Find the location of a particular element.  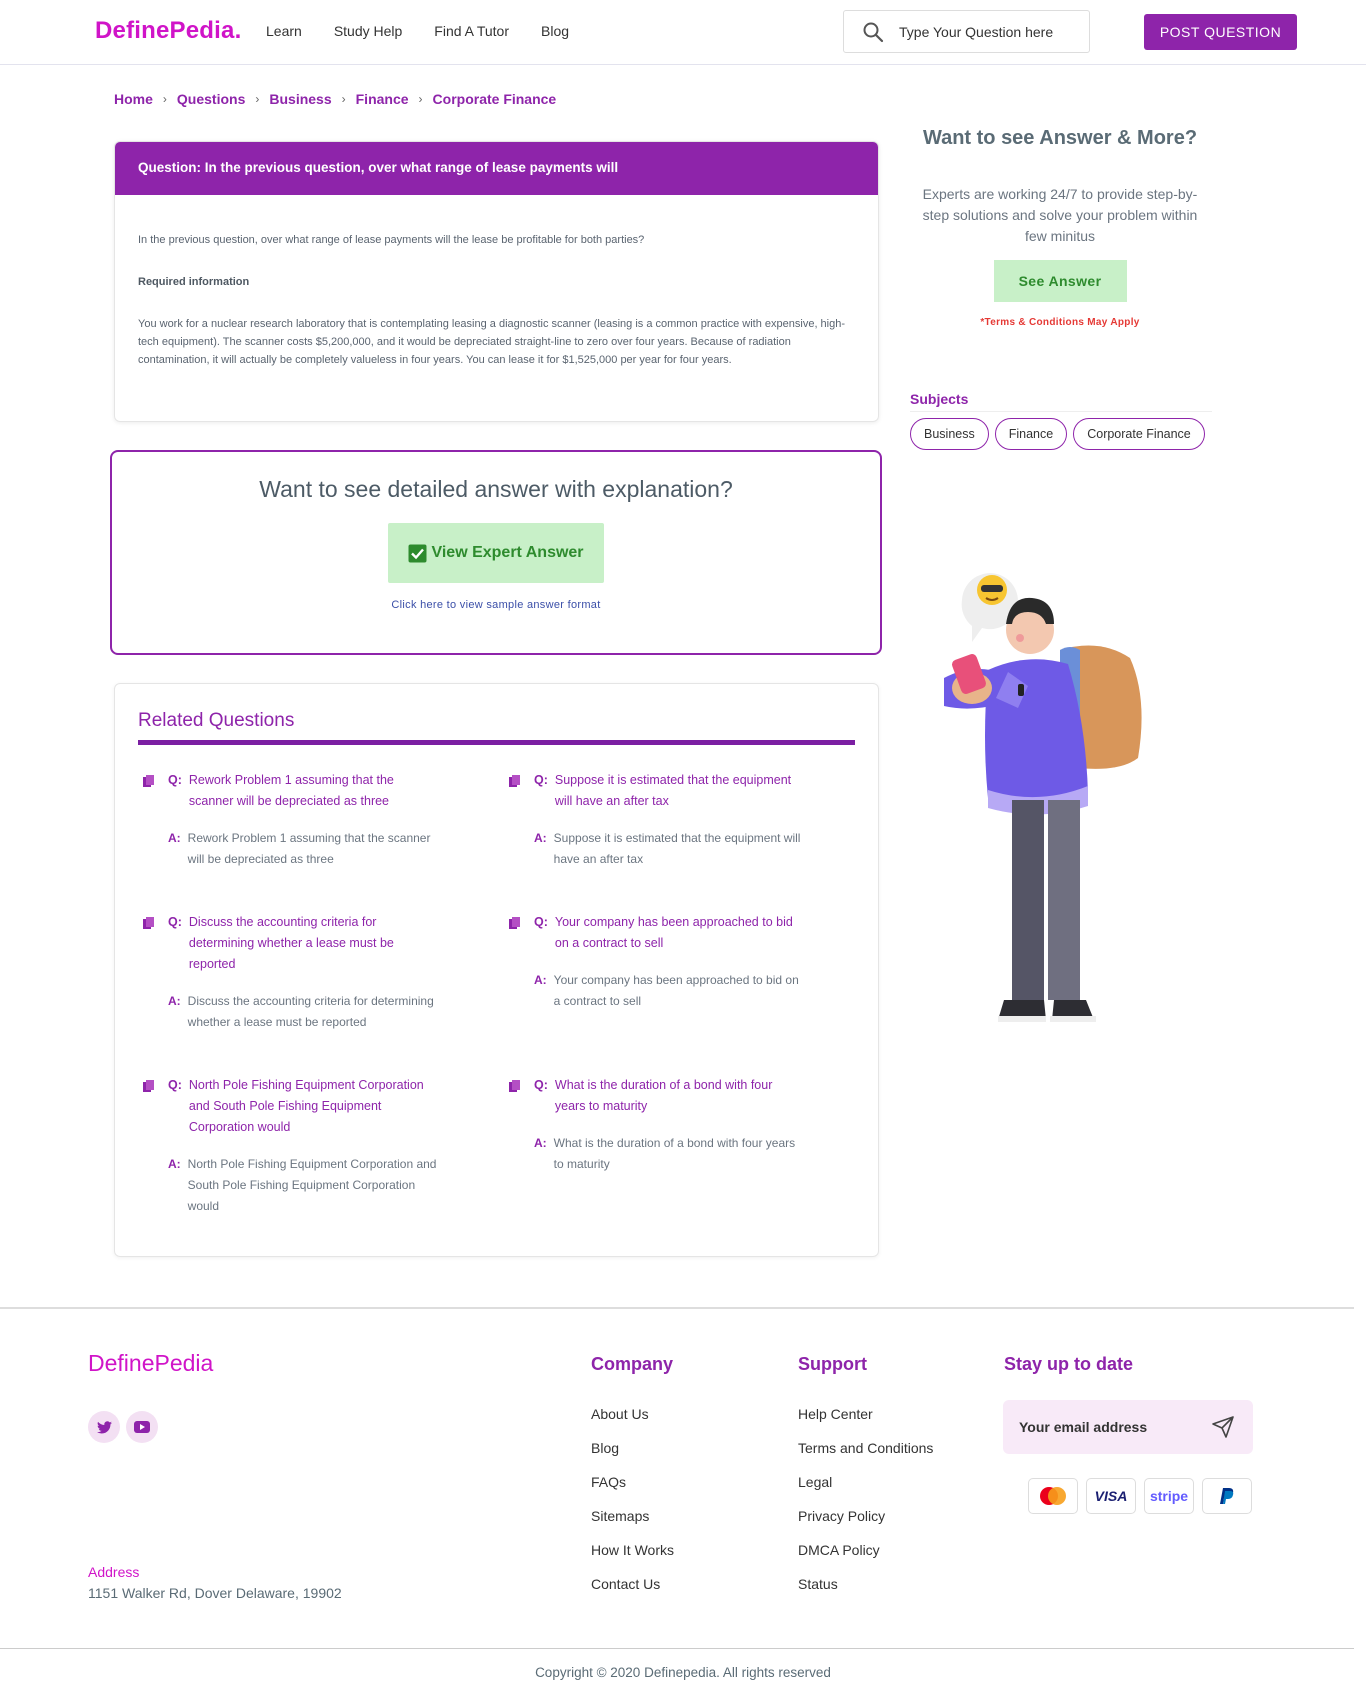

newsletter-email-field: Your email address is located at coordinates (1128, 1427).